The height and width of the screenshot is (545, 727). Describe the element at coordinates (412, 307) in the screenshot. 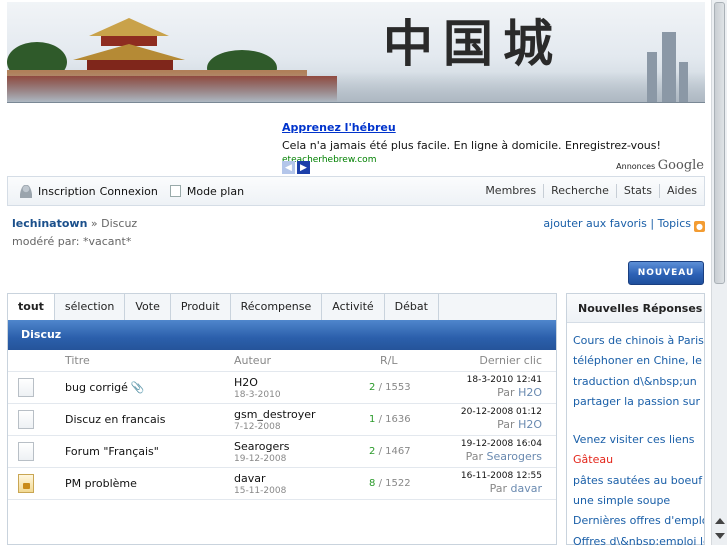

I see `tab-debate: Débat` at that location.